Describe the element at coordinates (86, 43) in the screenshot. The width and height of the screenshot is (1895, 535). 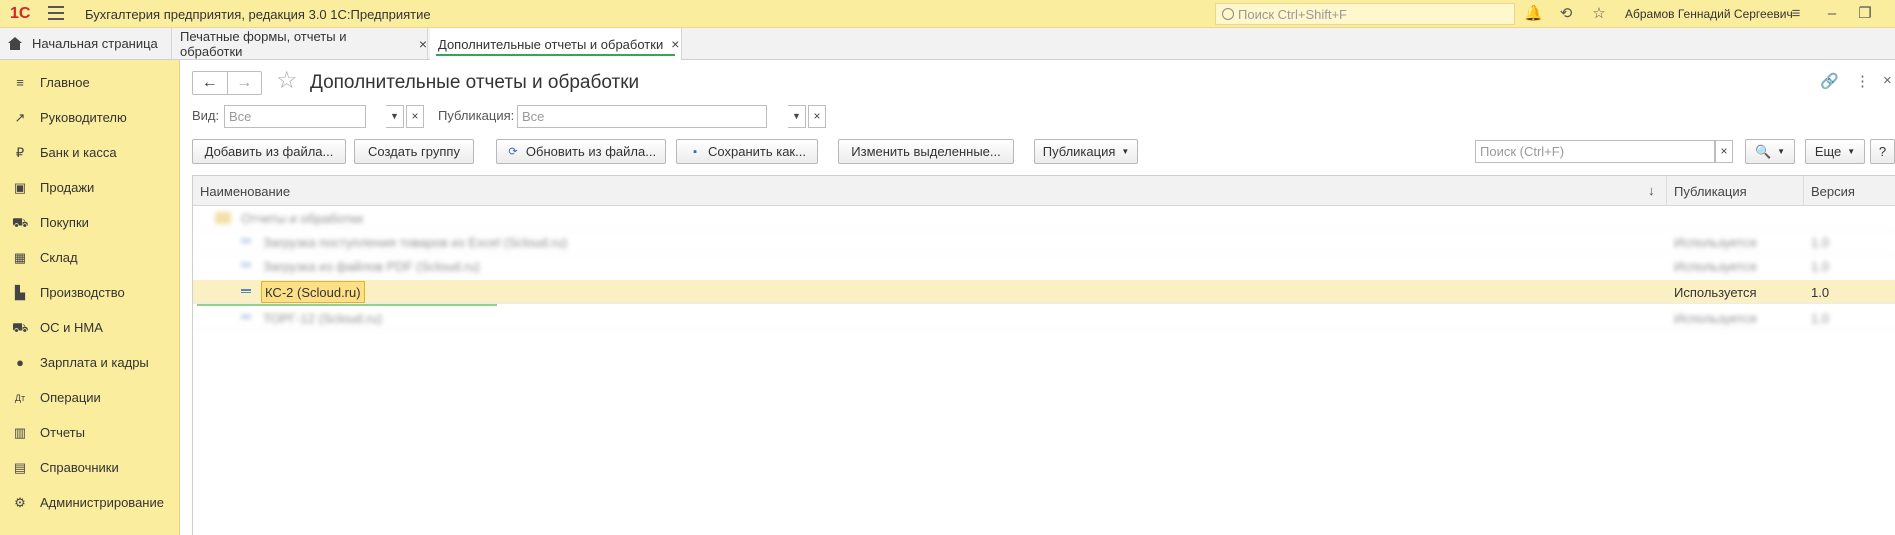
I see `tab-home: Начальная страница` at that location.